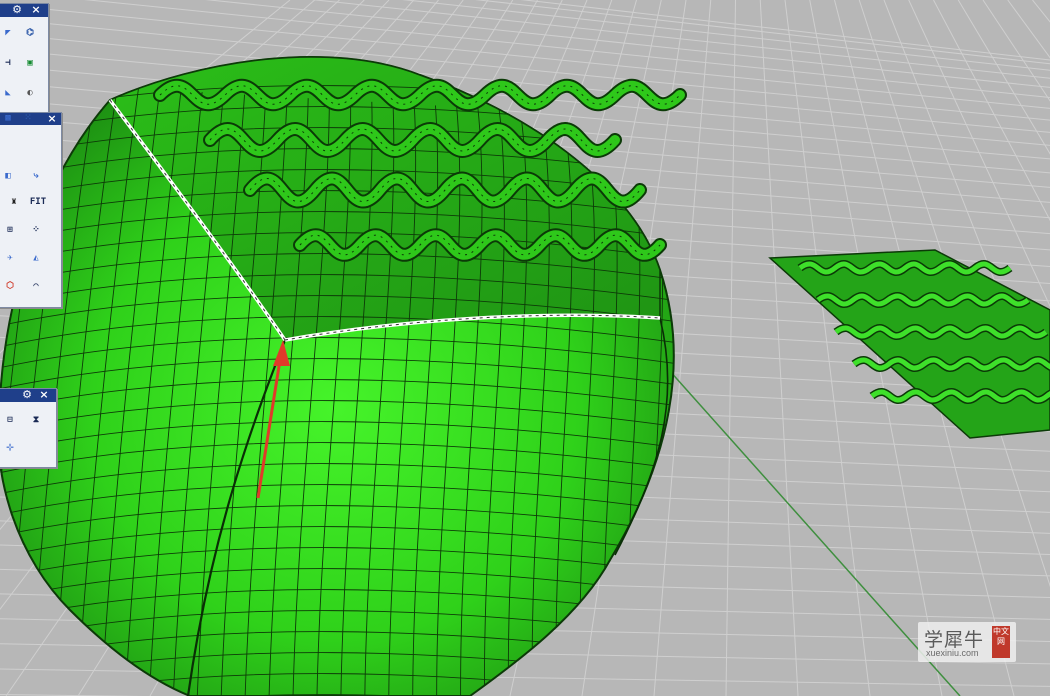  What do you see at coordinates (30, 63) in the screenshot?
I see `render-icon: ▣` at bounding box center [30, 63].